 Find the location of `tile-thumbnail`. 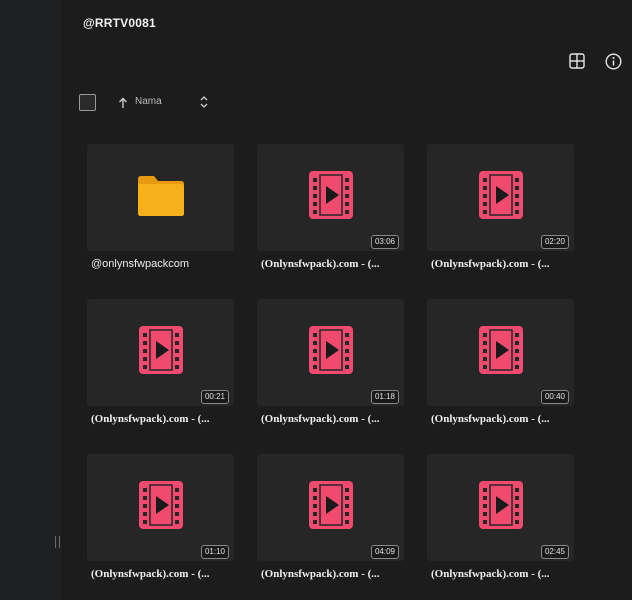

tile-thumbnail is located at coordinates (160, 197).